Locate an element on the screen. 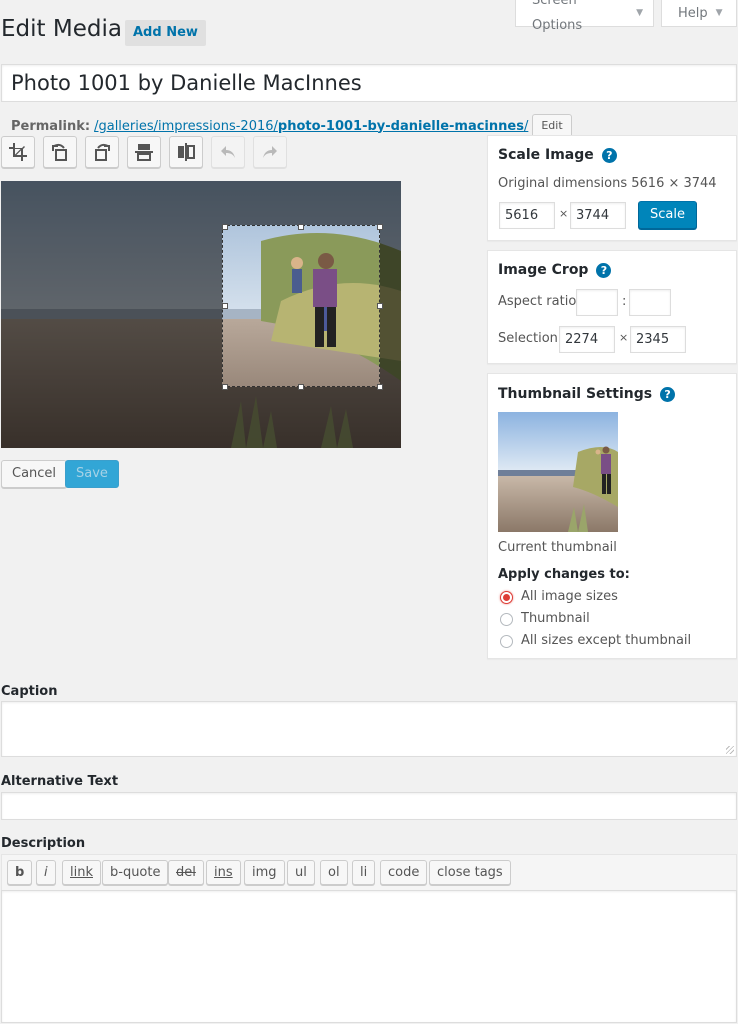  quicktag-ins-button: ins is located at coordinates (223, 872).